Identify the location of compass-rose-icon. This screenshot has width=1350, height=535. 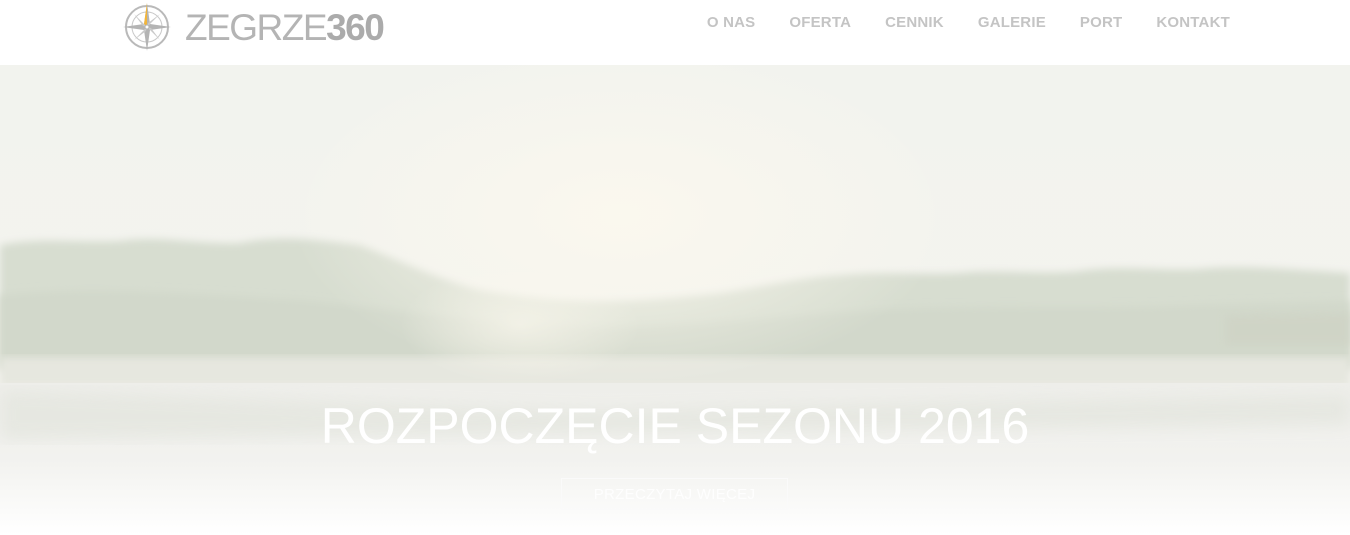
(147, 27).